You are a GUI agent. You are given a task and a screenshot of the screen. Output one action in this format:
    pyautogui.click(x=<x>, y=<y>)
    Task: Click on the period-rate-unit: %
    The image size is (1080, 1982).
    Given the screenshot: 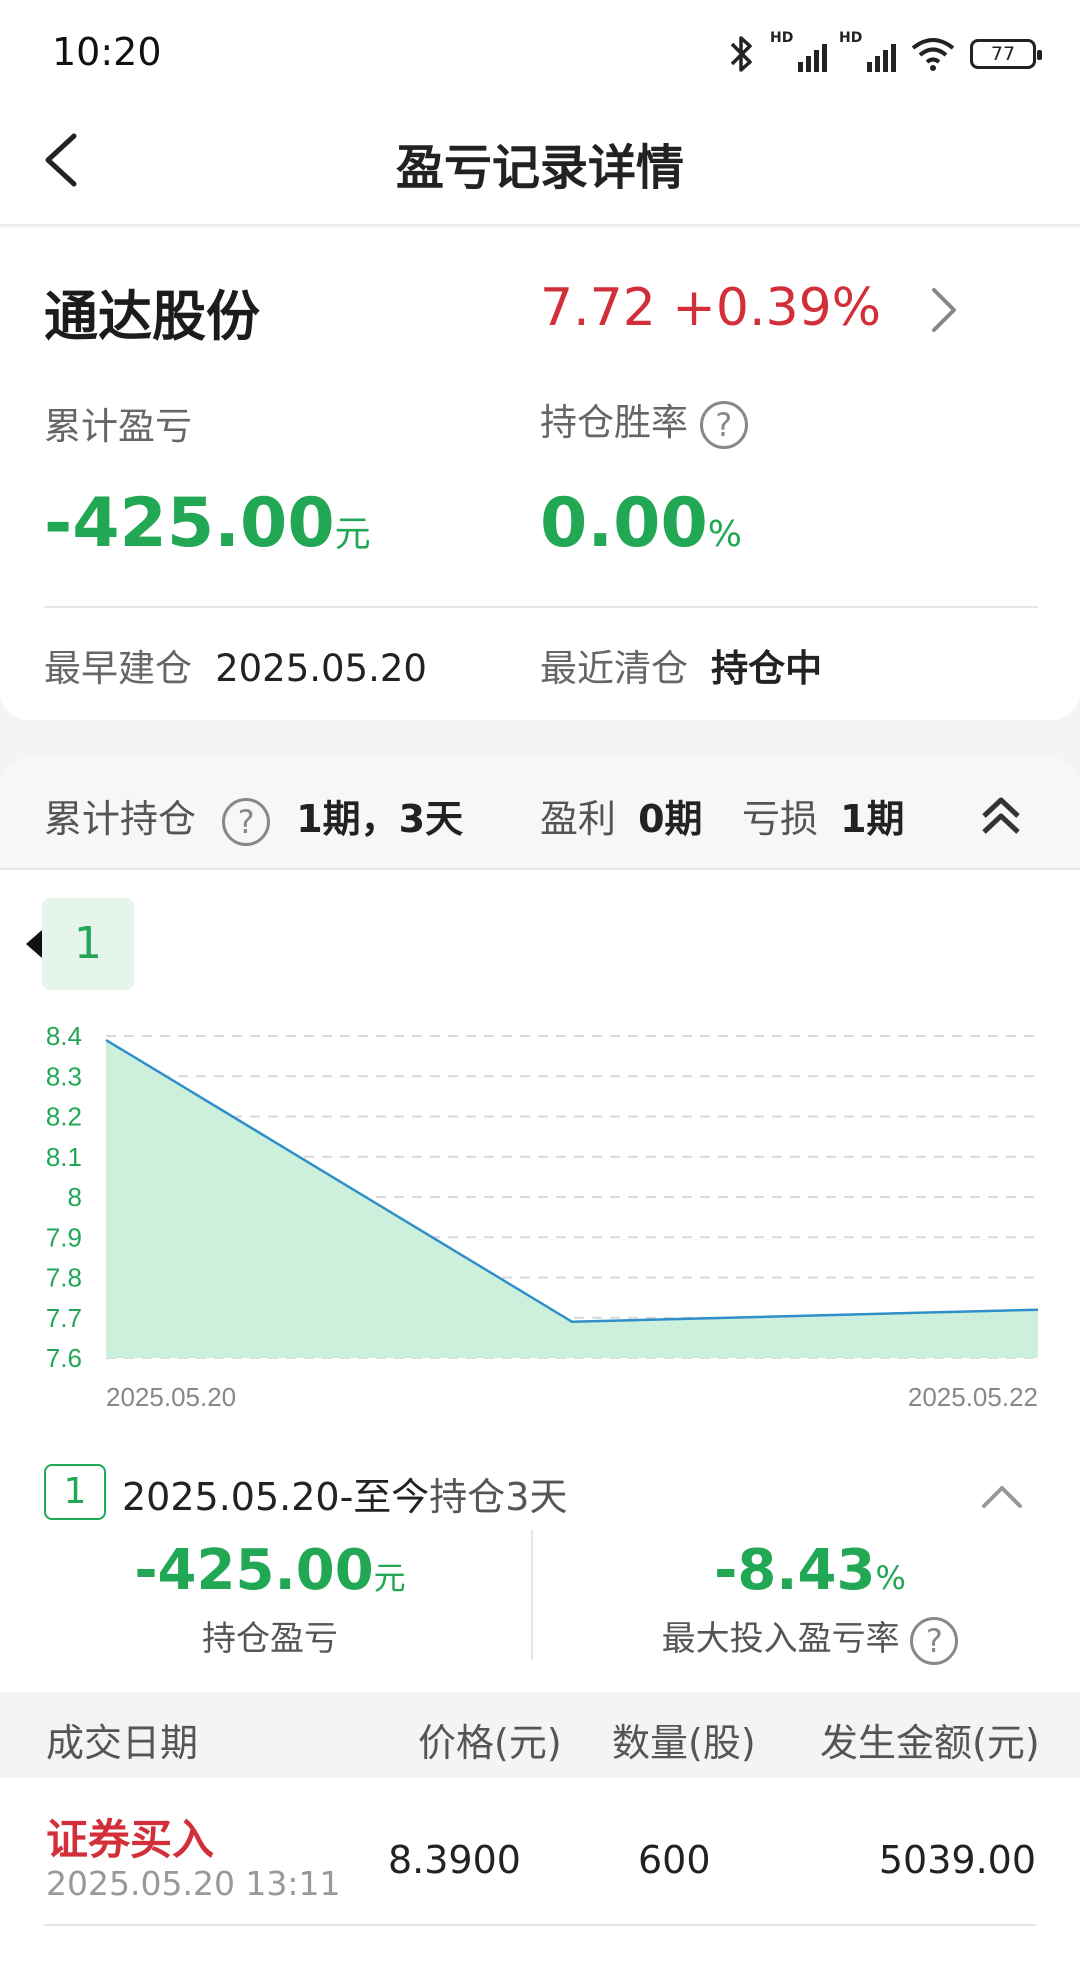 What is the action you would take?
    pyautogui.click(x=890, y=1578)
    